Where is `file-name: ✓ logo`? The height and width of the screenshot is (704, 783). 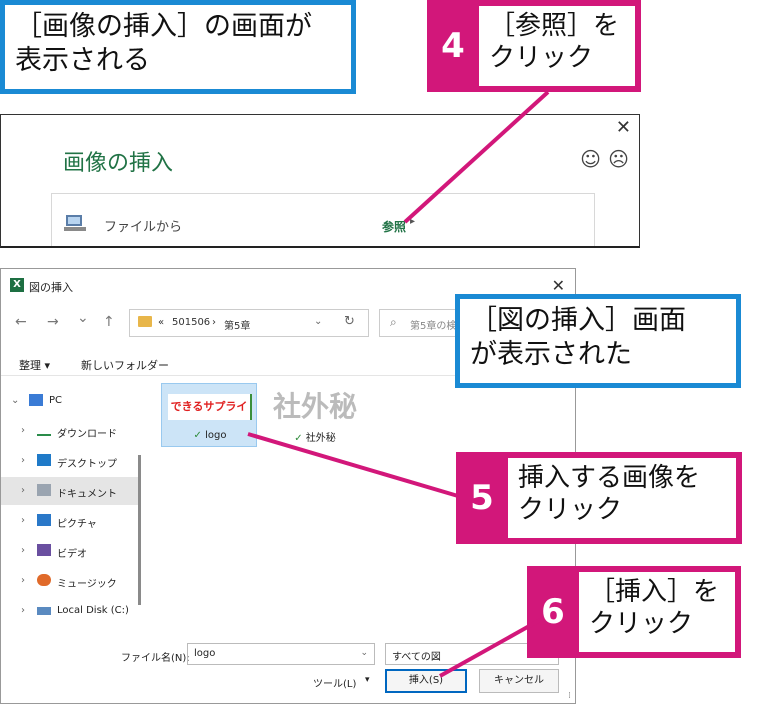
file-name: ✓ logo is located at coordinates (210, 435).